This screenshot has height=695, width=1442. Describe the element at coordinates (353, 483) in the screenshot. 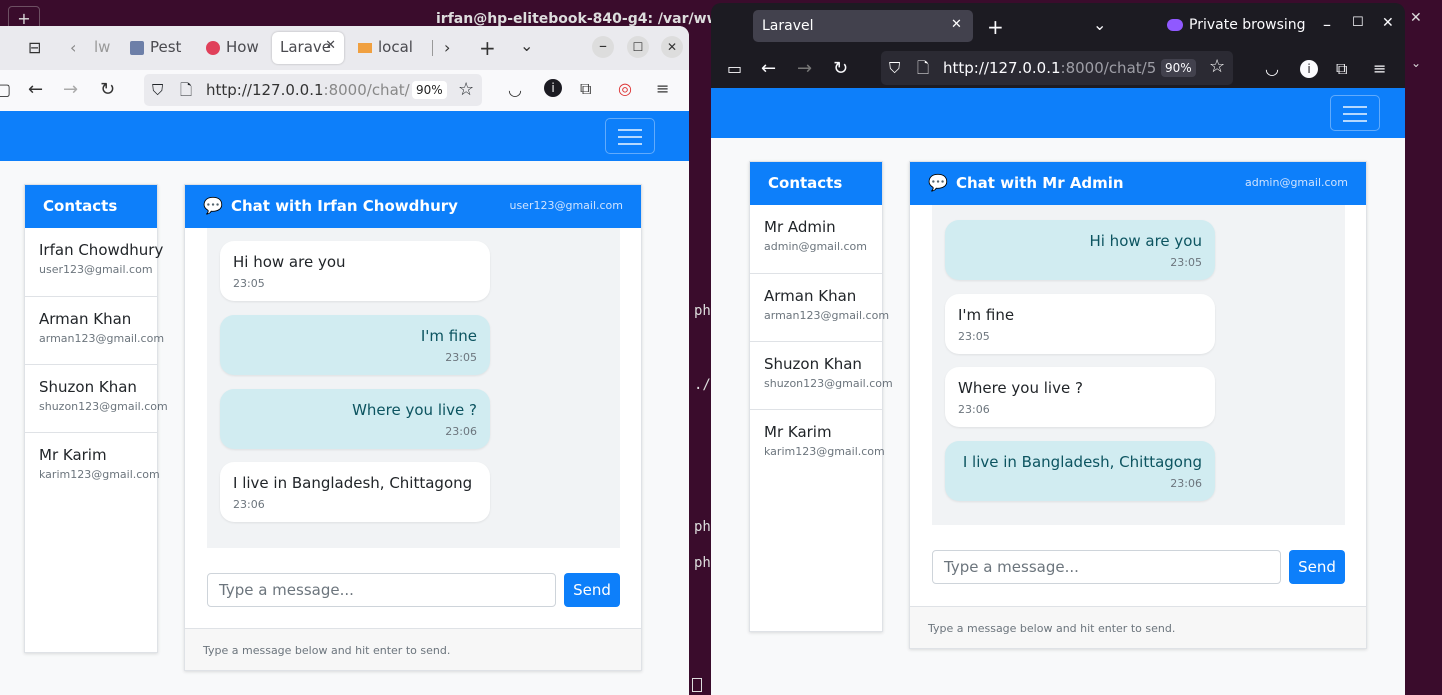

I see `message-text: I live in Bangladesh, Chittagong` at that location.